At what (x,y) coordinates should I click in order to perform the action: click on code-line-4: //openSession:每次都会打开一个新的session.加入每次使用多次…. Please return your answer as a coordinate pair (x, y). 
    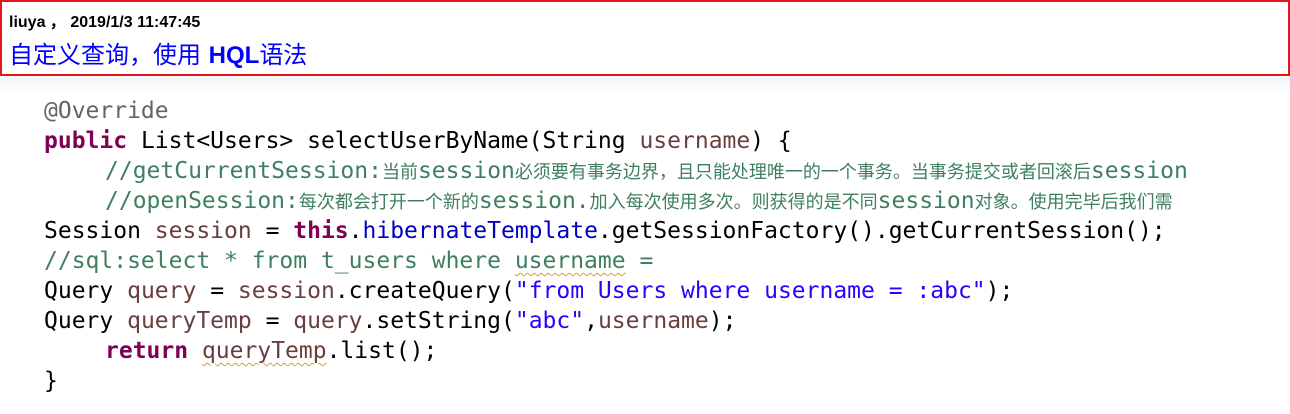
    Looking at the image, I should click on (639, 201).